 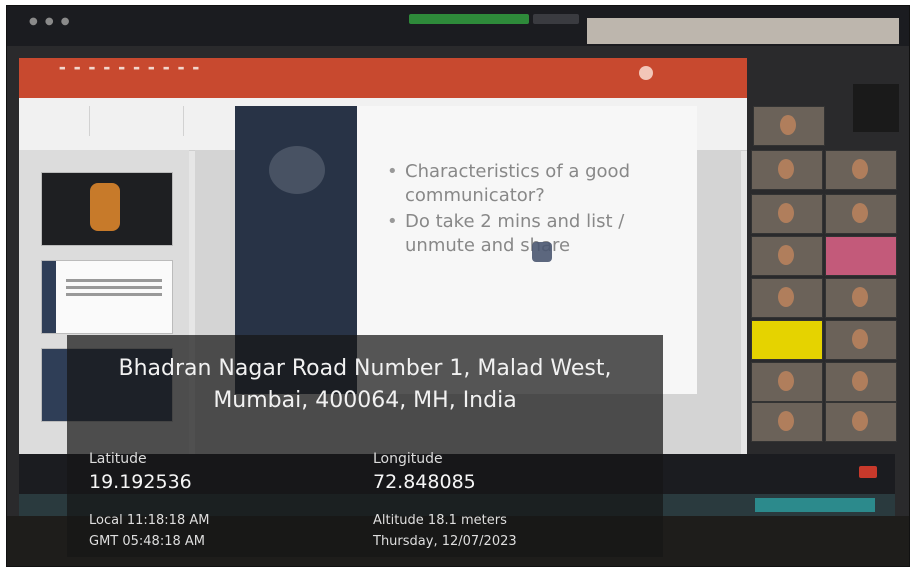 I want to click on participant-video-grid, so click(x=820, y=273).